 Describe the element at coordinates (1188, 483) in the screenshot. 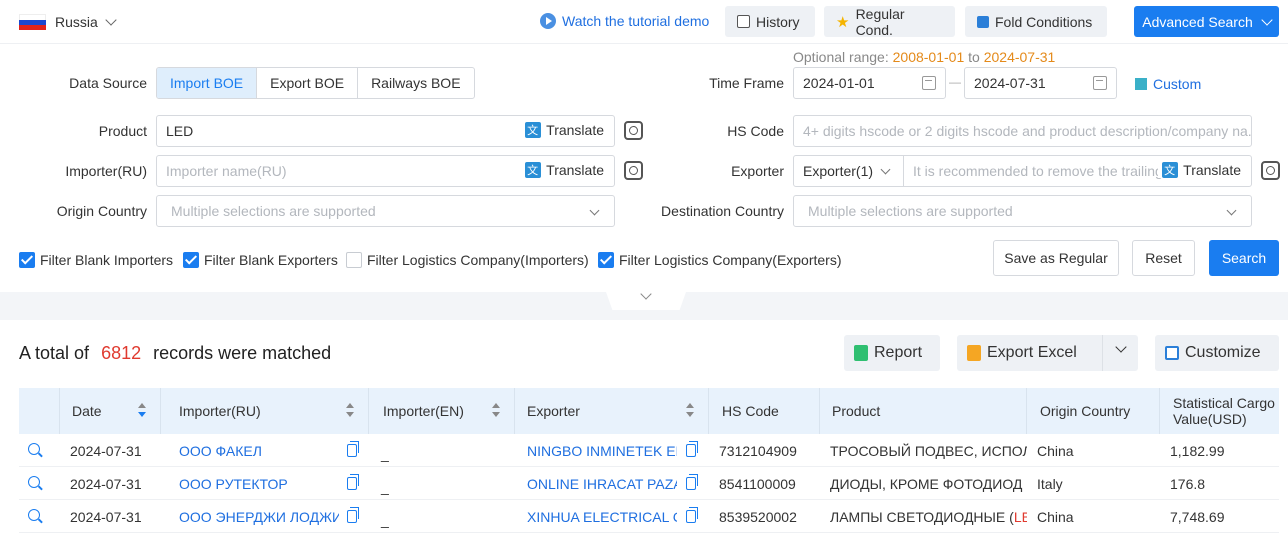

I see `cell-value: 176.8` at that location.